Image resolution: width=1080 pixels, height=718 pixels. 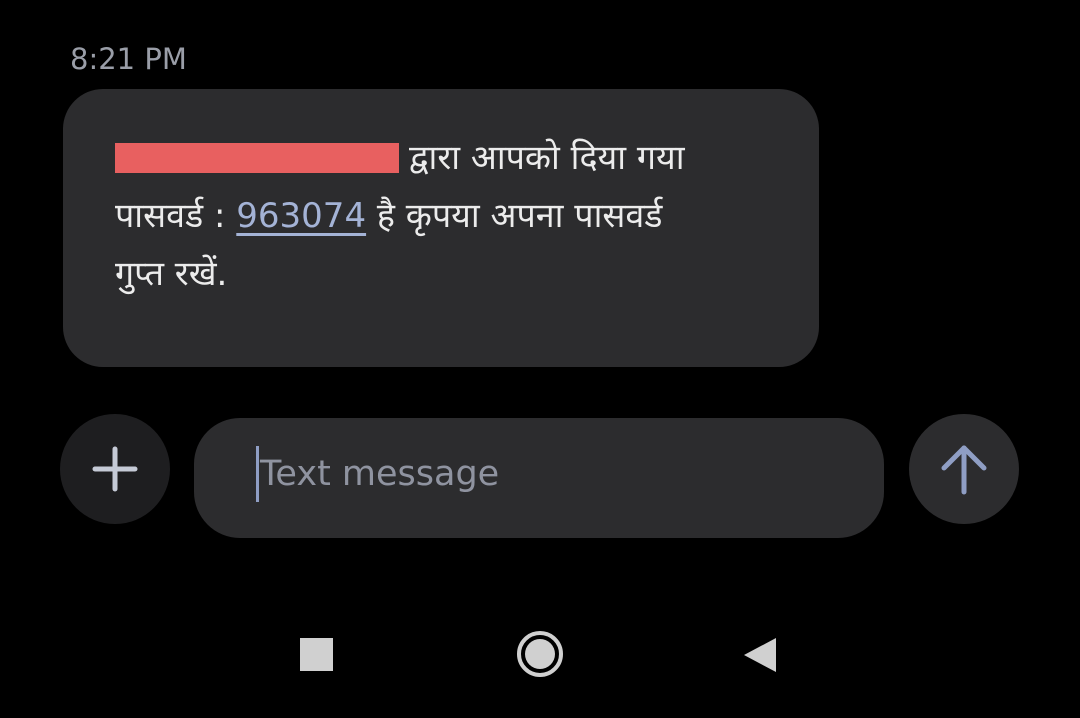 I want to click on message-line-1-text: द्वारा आपको दिया गया, so click(x=547, y=158).